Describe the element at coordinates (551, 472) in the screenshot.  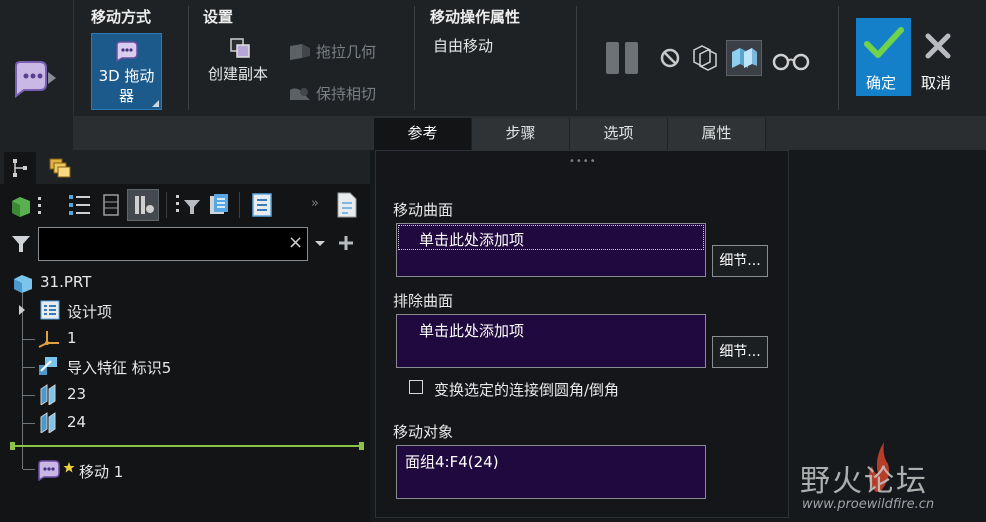
I see `move-objects-collector: 面组4:F4(24)` at that location.